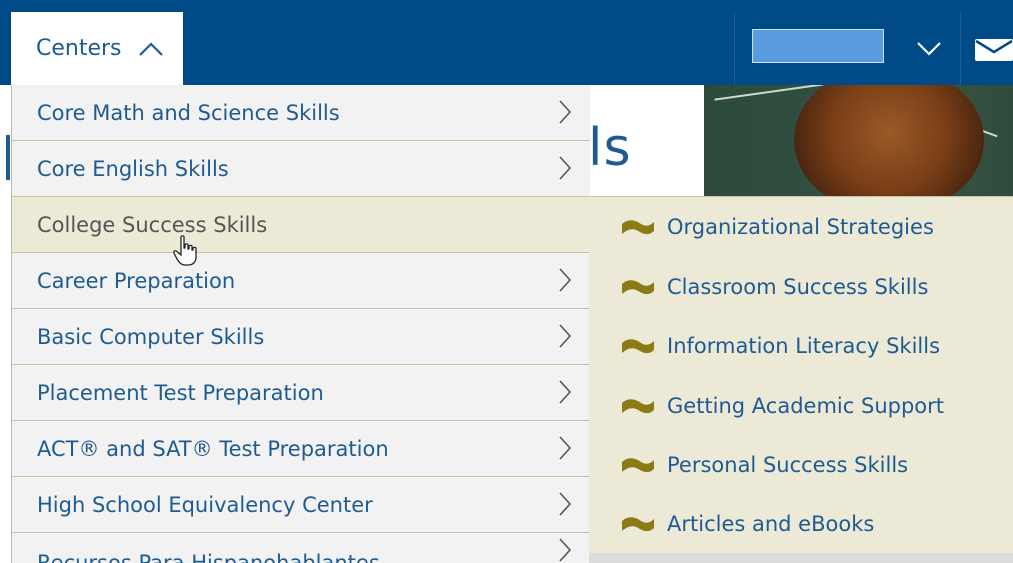 The image size is (1013, 563). I want to click on submenu-item-label: Articles and eBooks, so click(771, 524).